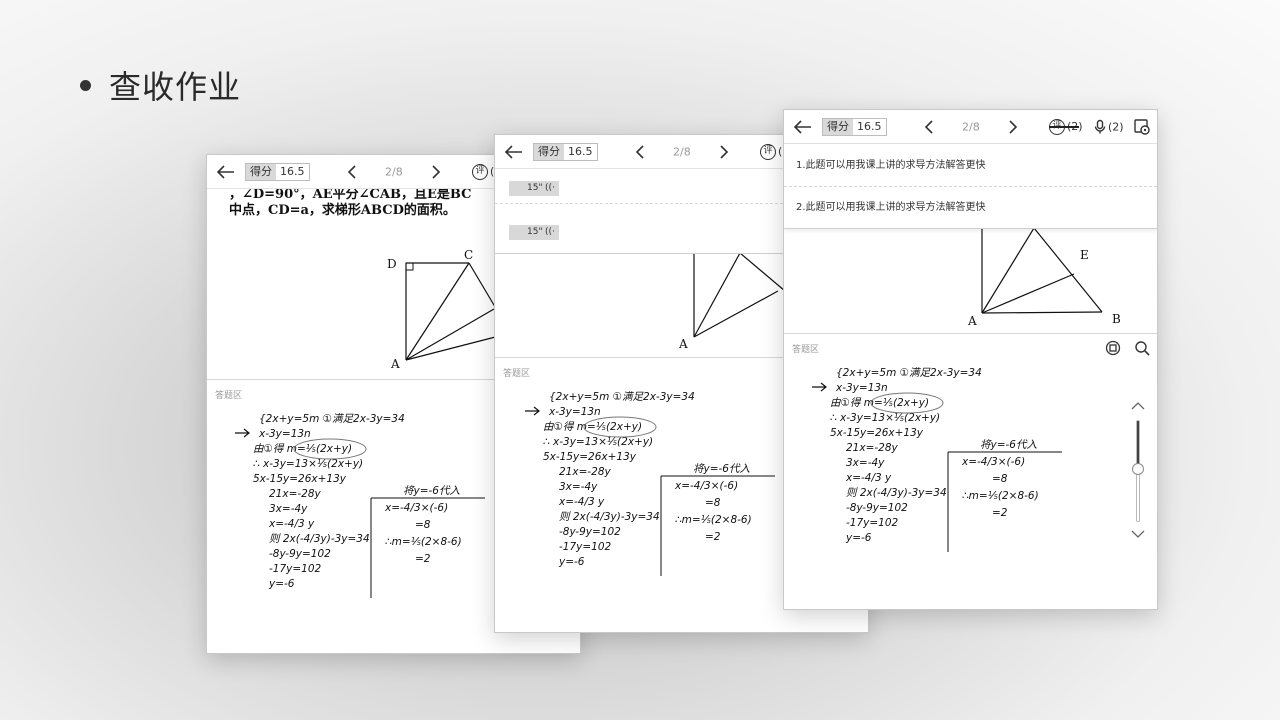  I want to click on voice-button: (2), so click(1109, 126).